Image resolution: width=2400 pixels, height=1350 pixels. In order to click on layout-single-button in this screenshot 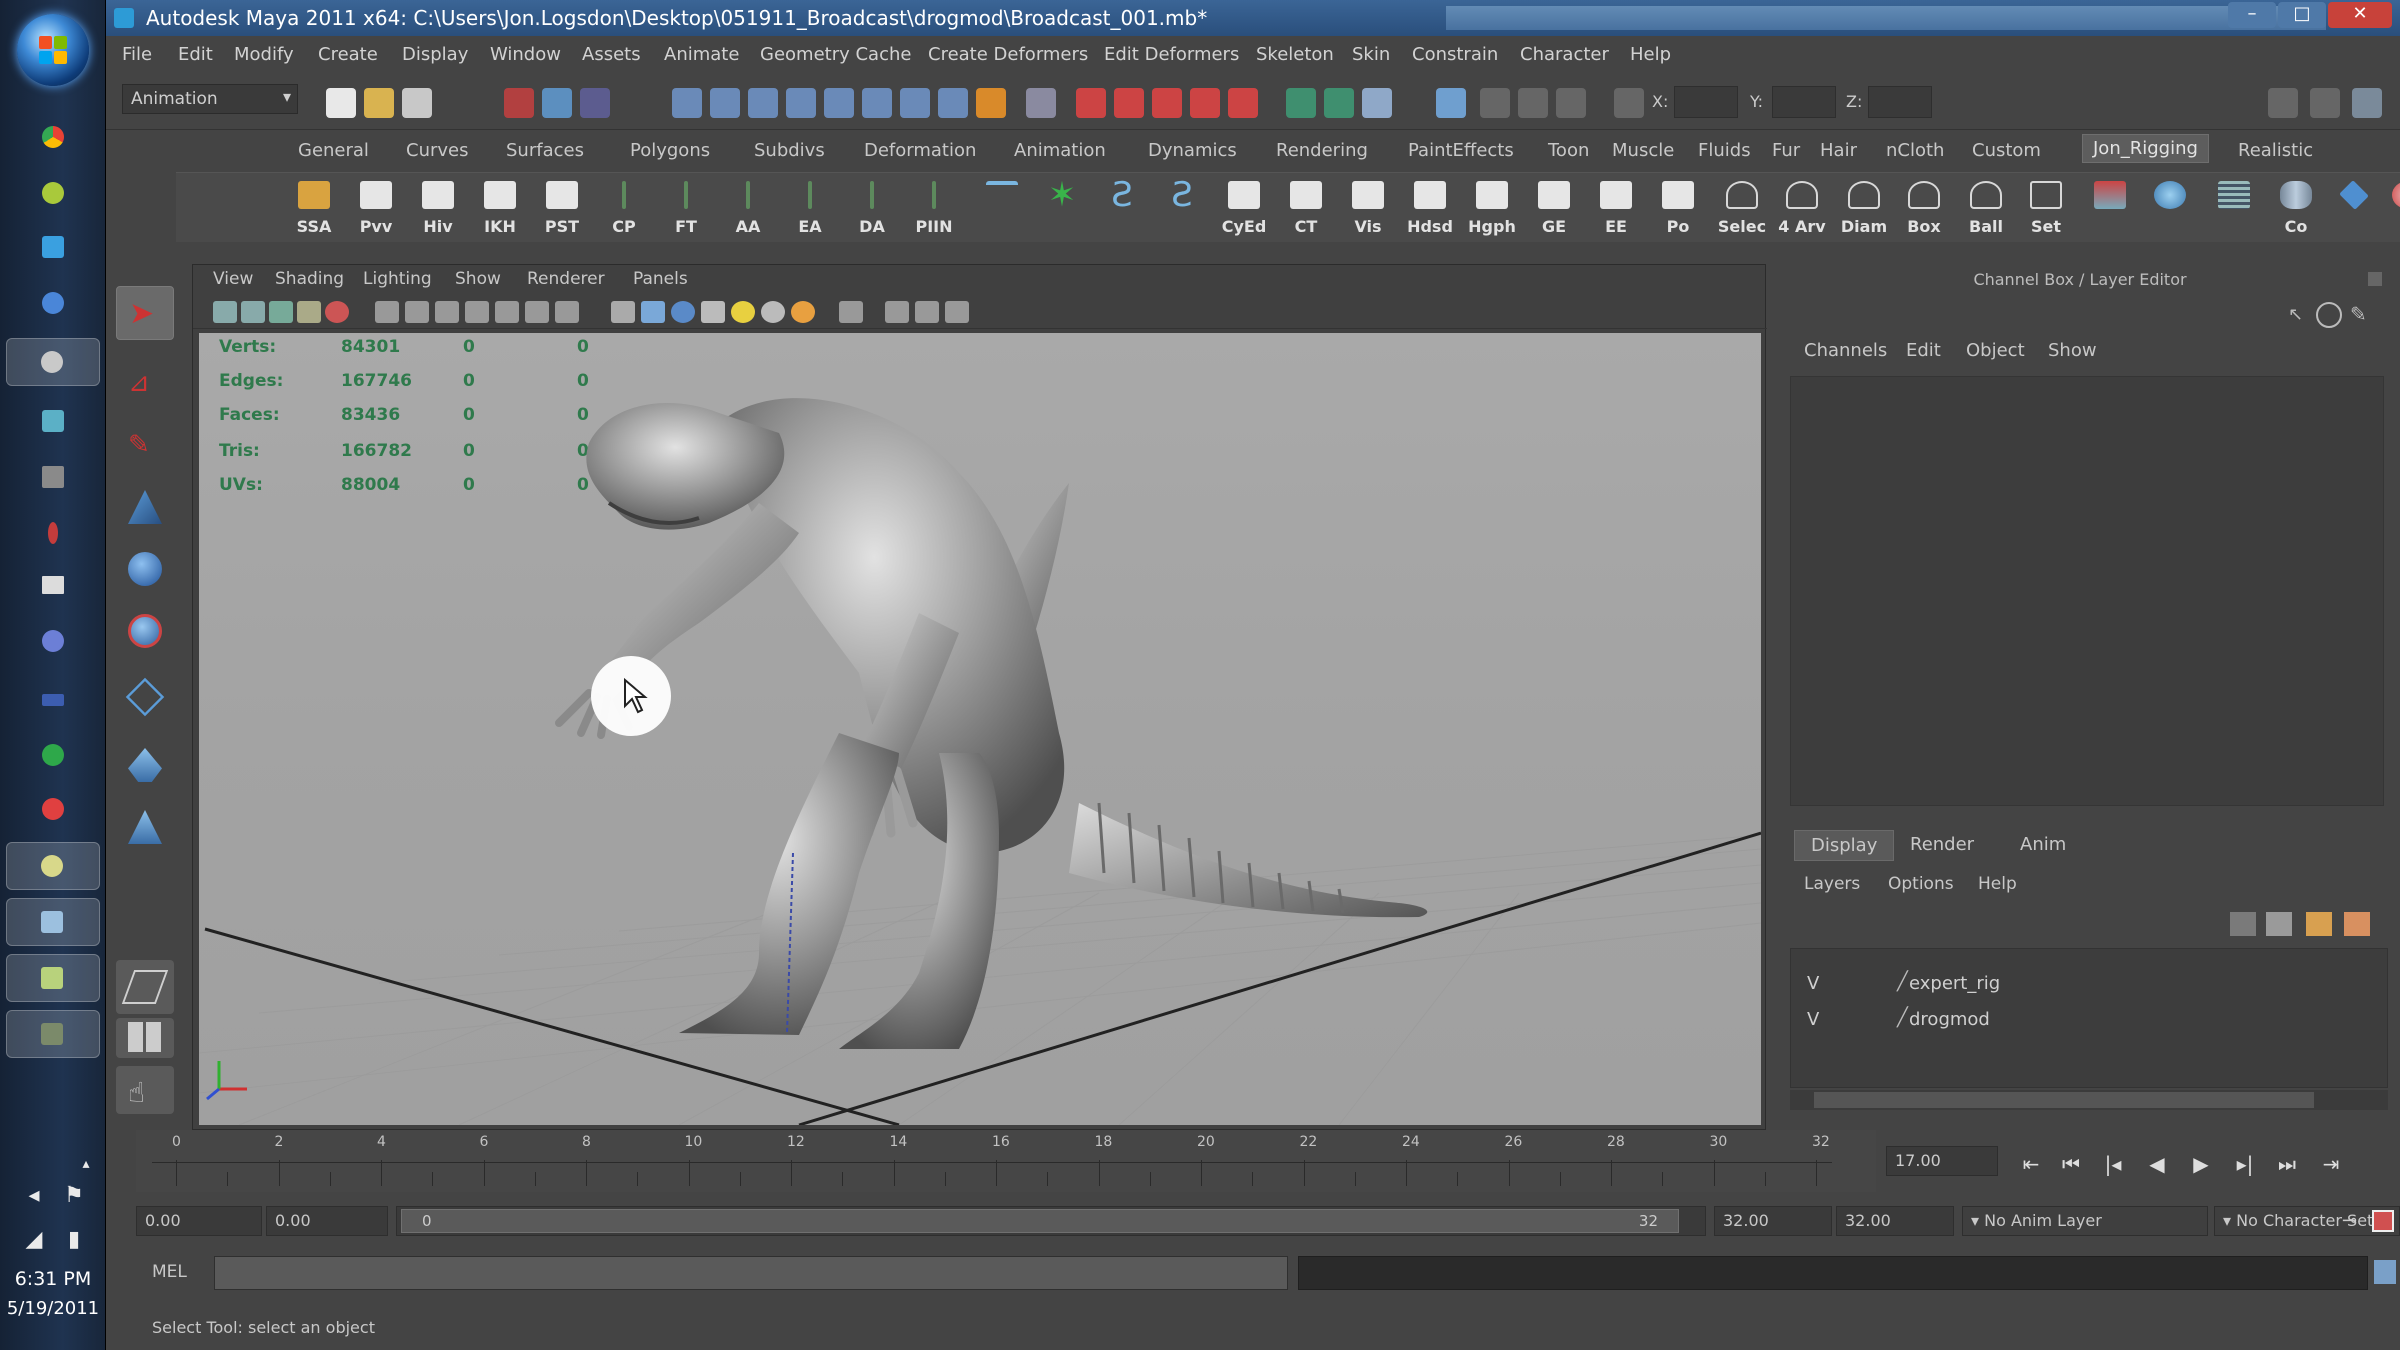, I will do `click(145, 987)`.